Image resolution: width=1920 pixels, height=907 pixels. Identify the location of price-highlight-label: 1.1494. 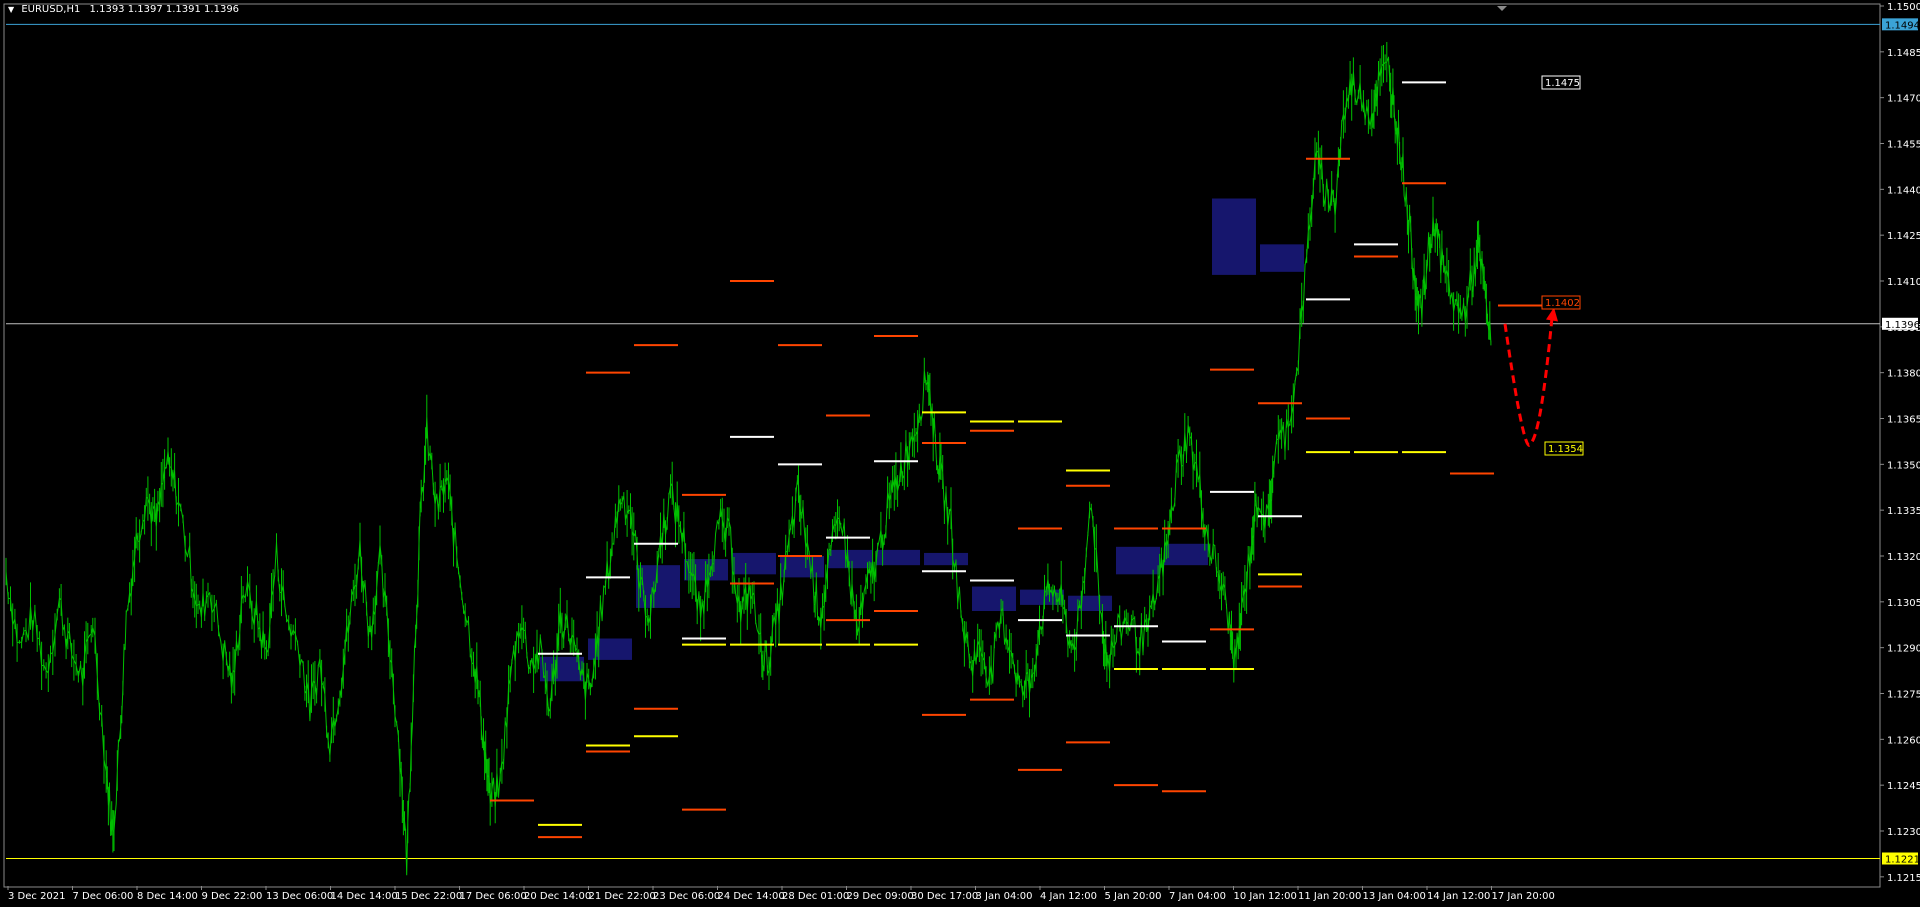
(1902, 25).